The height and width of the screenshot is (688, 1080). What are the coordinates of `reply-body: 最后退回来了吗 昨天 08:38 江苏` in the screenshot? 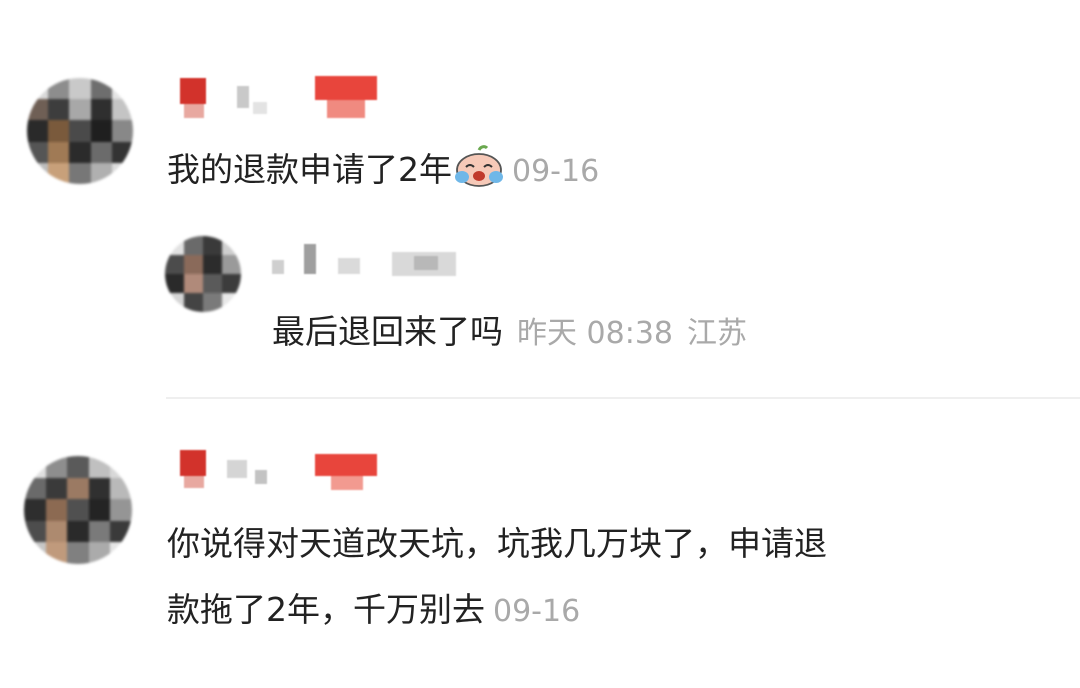 It's located at (509, 333).